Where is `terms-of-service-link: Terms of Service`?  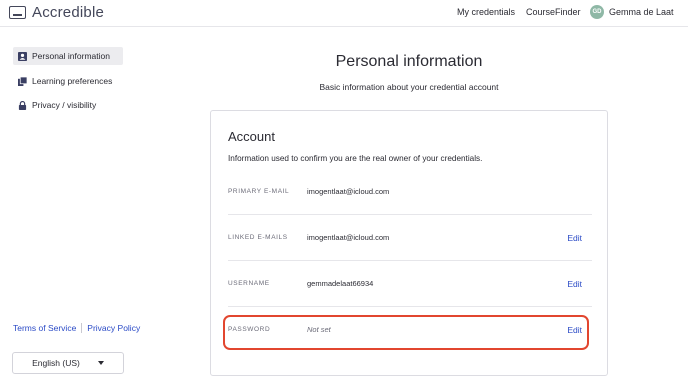 terms-of-service-link: Terms of Service is located at coordinates (44, 328).